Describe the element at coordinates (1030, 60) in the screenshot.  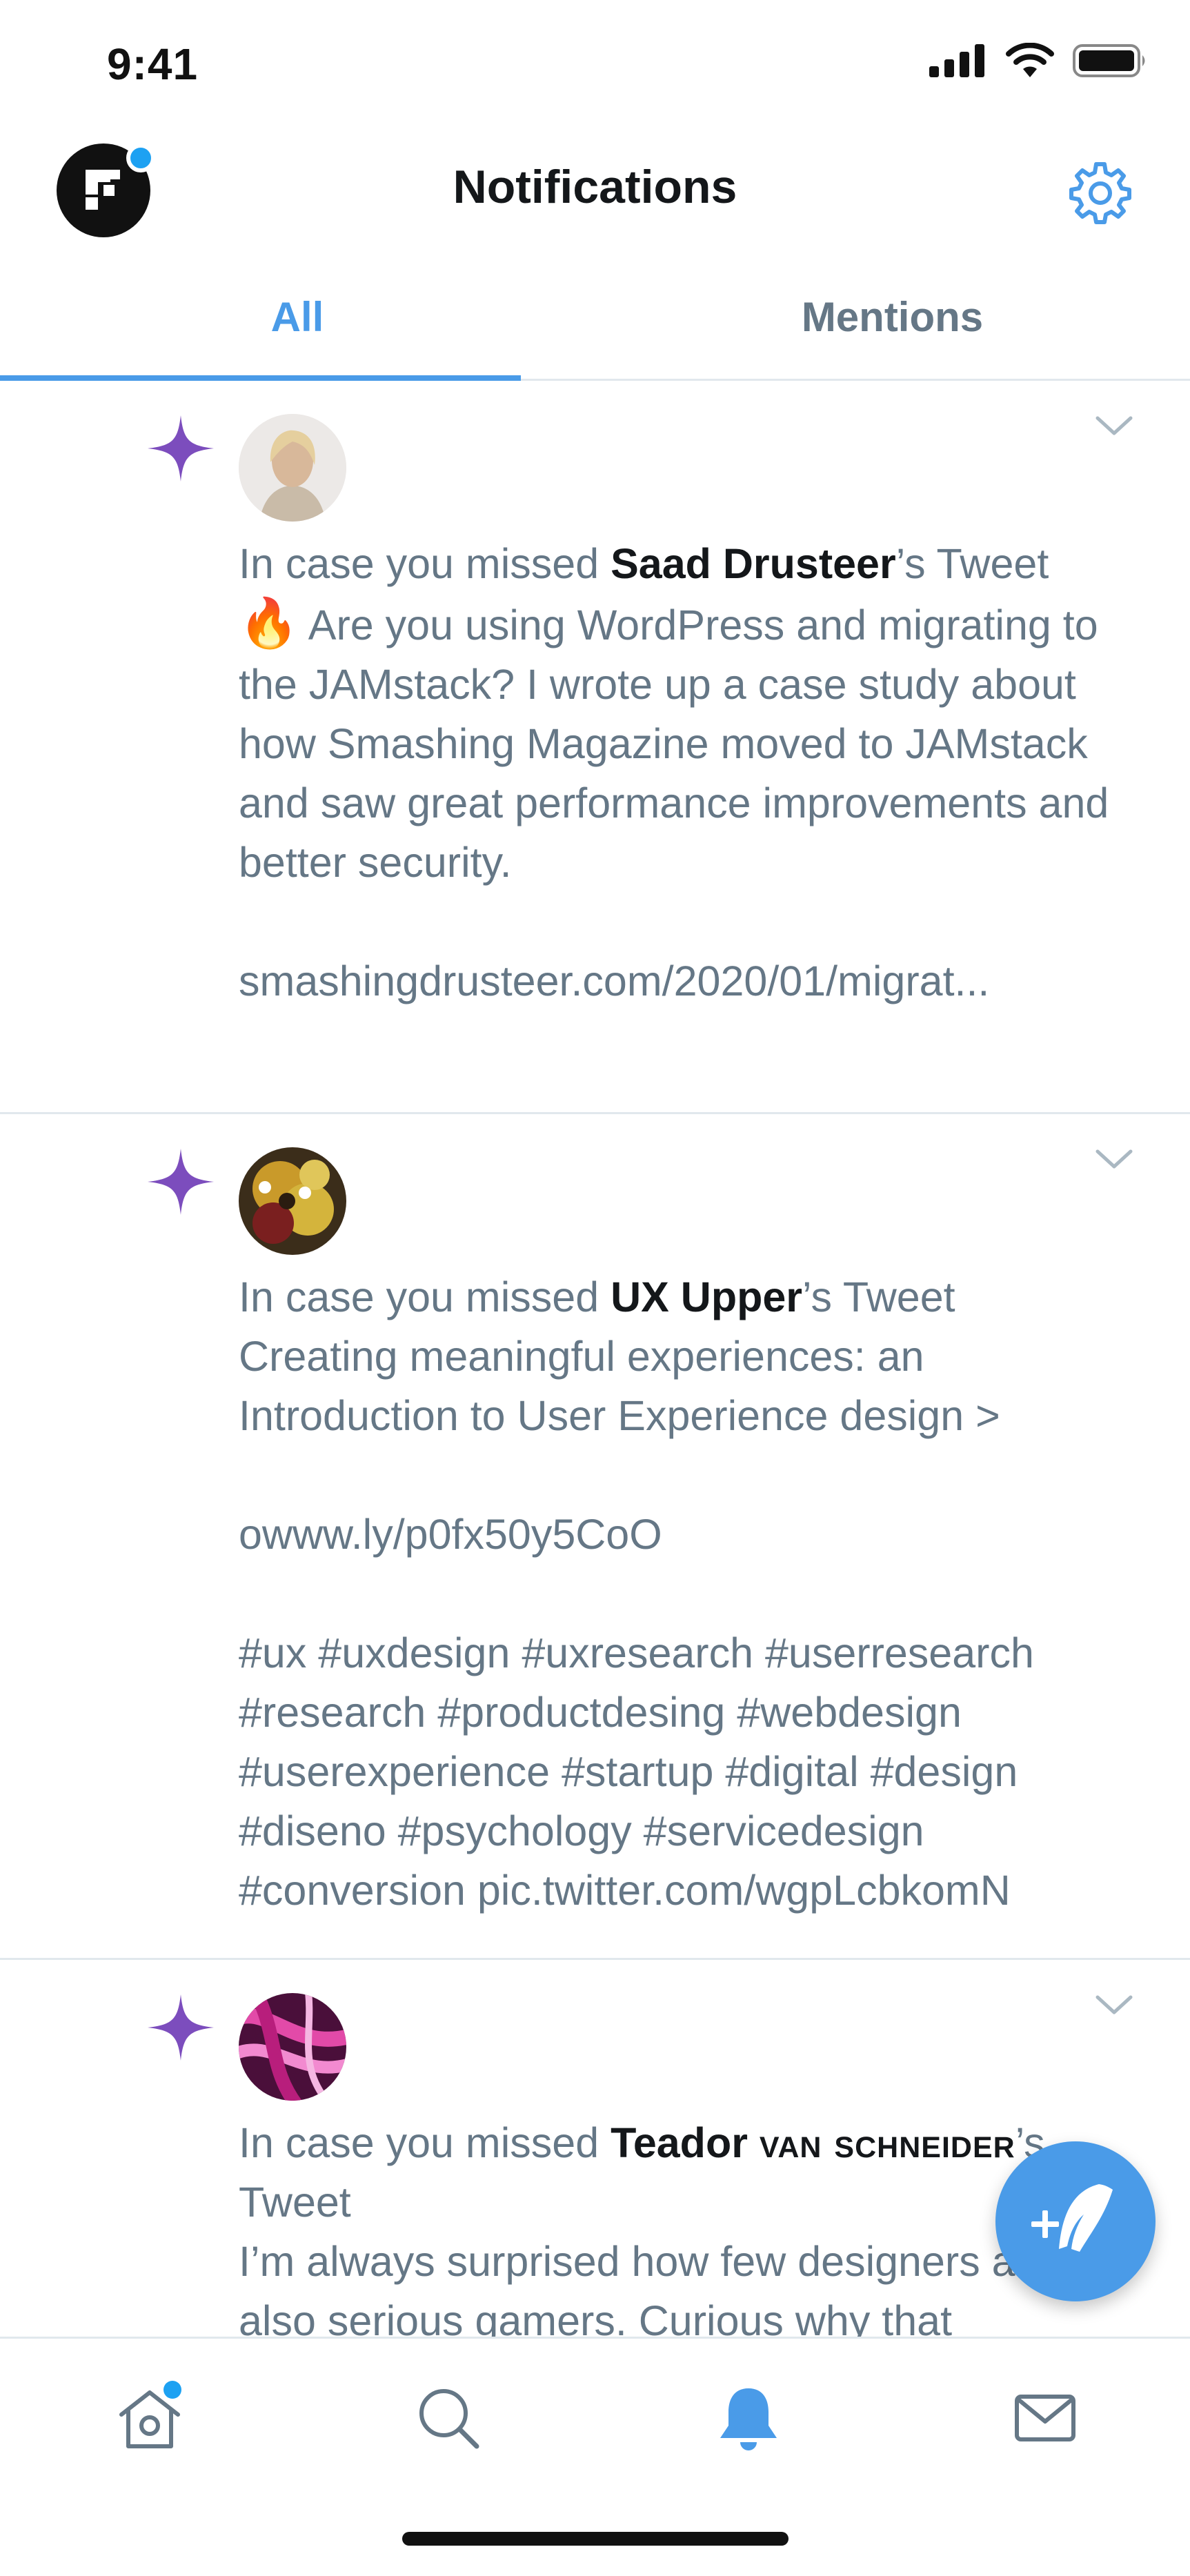
I see `wifi-icon` at that location.